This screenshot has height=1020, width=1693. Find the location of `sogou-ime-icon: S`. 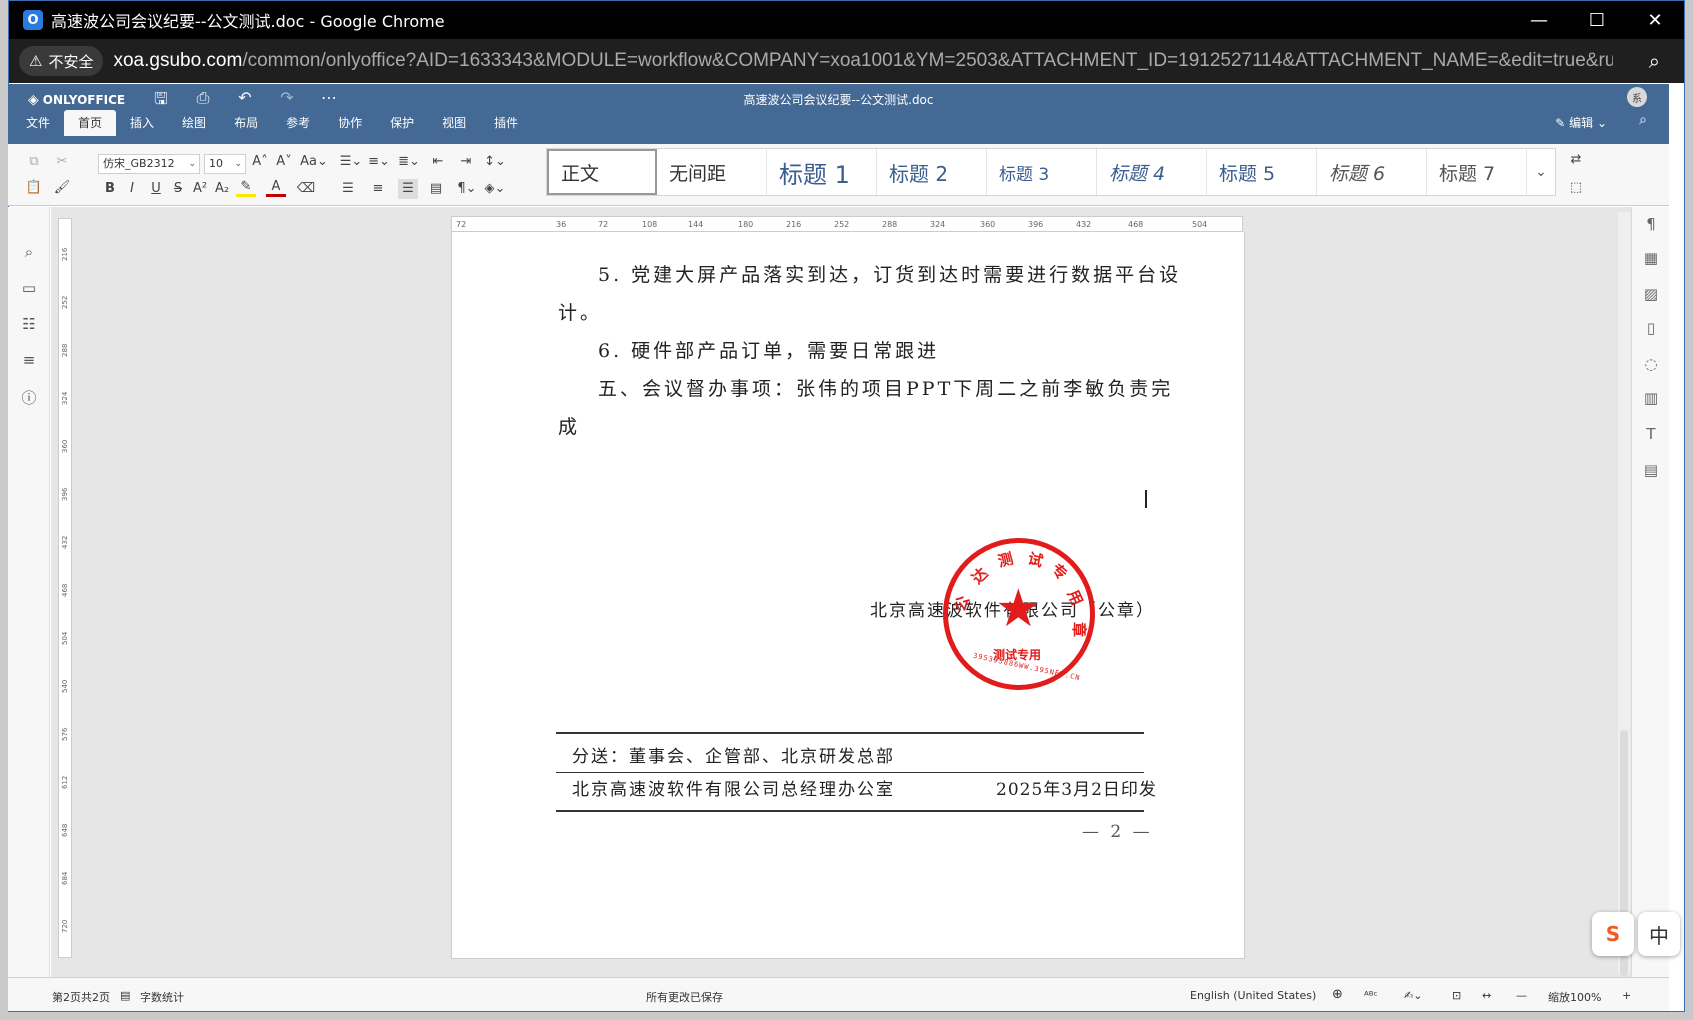

sogou-ime-icon: S is located at coordinates (1613, 934).